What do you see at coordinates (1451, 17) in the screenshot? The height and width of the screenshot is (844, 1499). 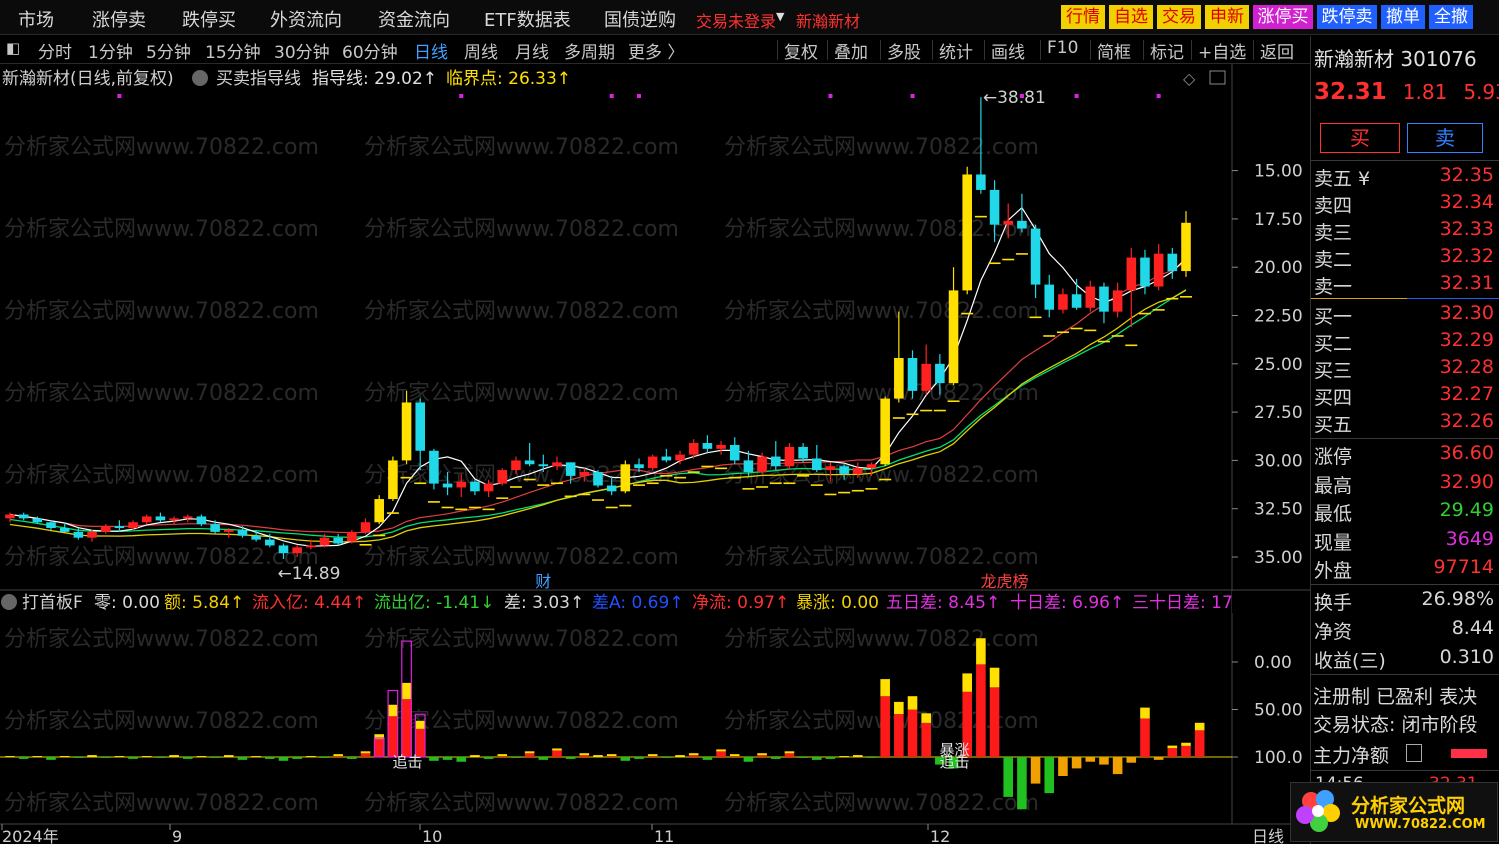 I see `quick-button-7: 全撤` at bounding box center [1451, 17].